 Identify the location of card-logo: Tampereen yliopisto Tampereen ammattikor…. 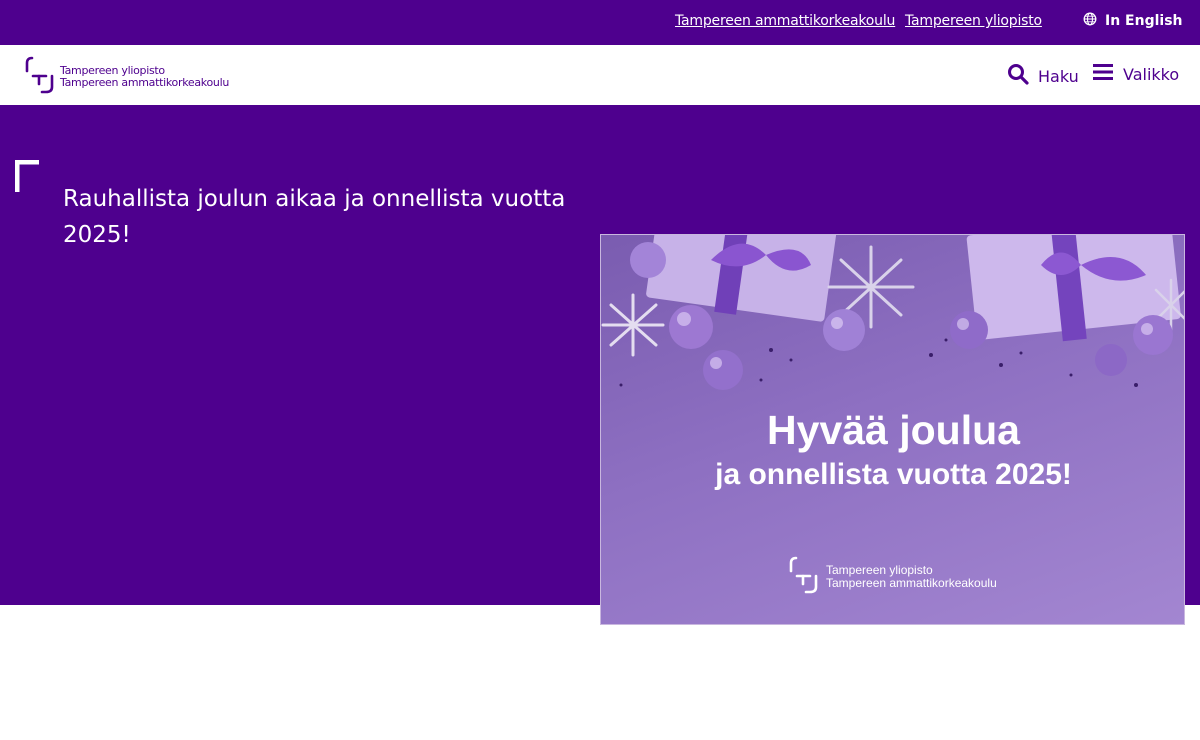
(892, 575).